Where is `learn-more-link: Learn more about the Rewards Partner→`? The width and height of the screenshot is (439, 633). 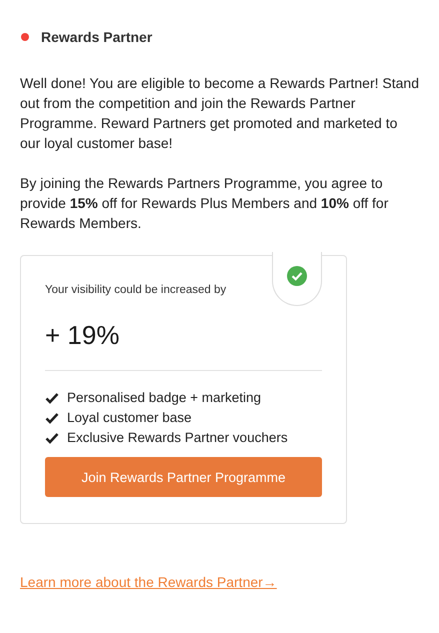
learn-more-link: Learn more about the Rewards Partner→ is located at coordinates (148, 582).